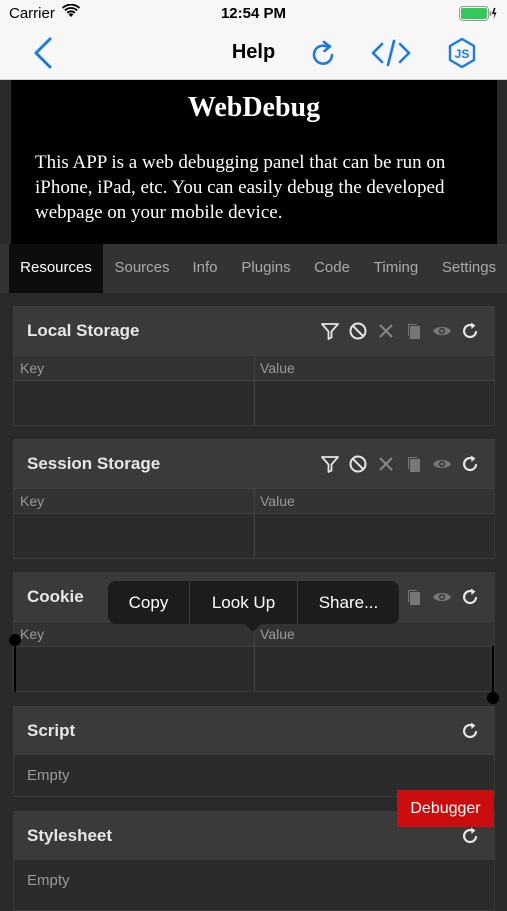 The image size is (507, 911). I want to click on session-storage-panel: Session Storage Key Value, so click(254, 499).